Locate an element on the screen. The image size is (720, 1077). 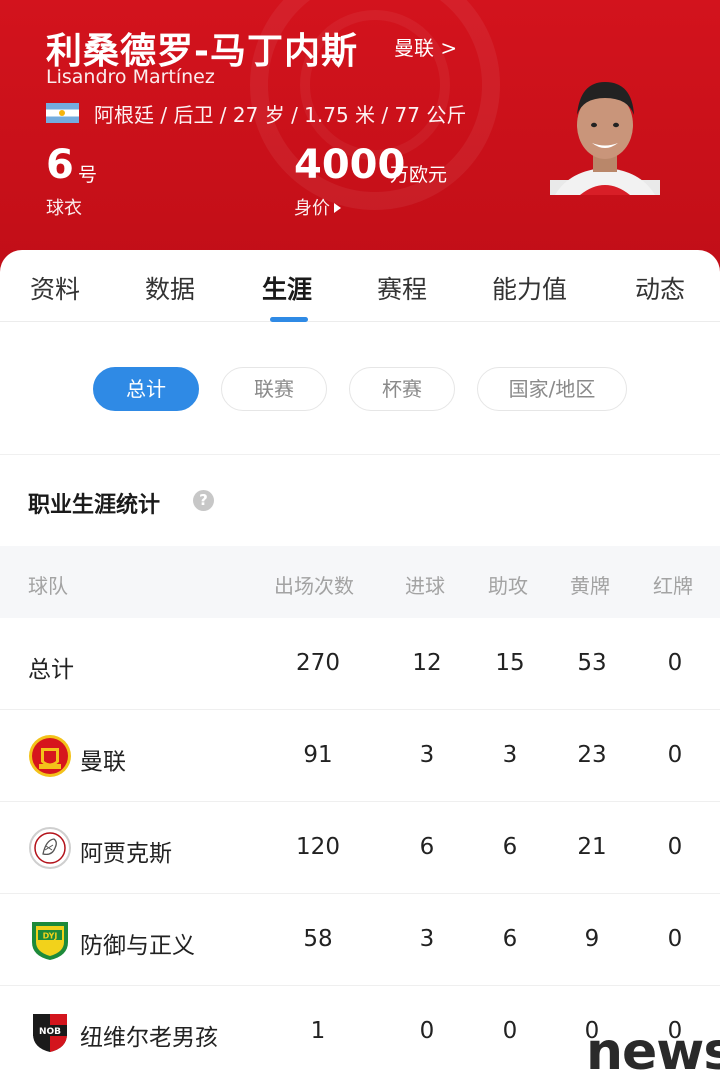
divider is located at coordinates (360, 454).